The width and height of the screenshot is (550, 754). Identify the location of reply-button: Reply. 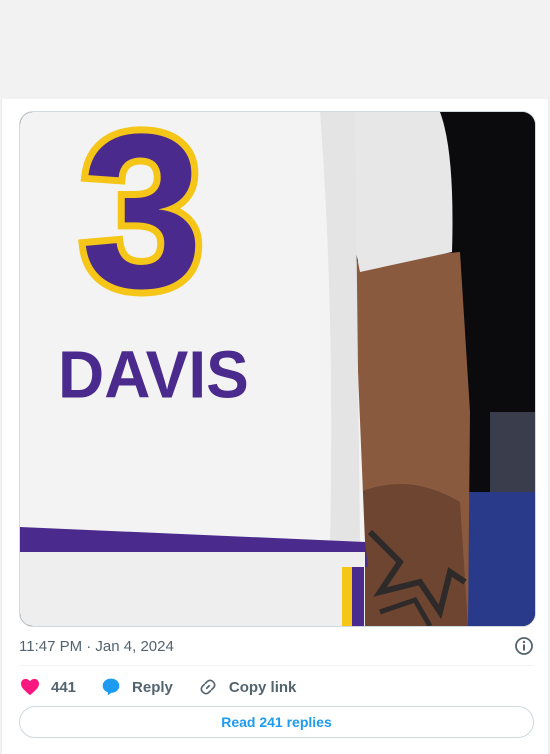
(136, 687).